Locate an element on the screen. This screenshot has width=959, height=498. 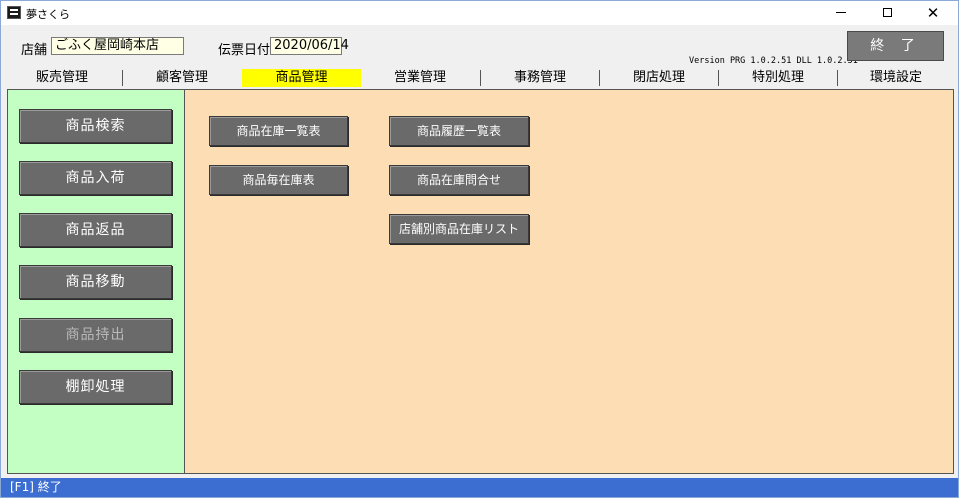
product-transfer-button: 商品移動 is located at coordinates (95, 282).